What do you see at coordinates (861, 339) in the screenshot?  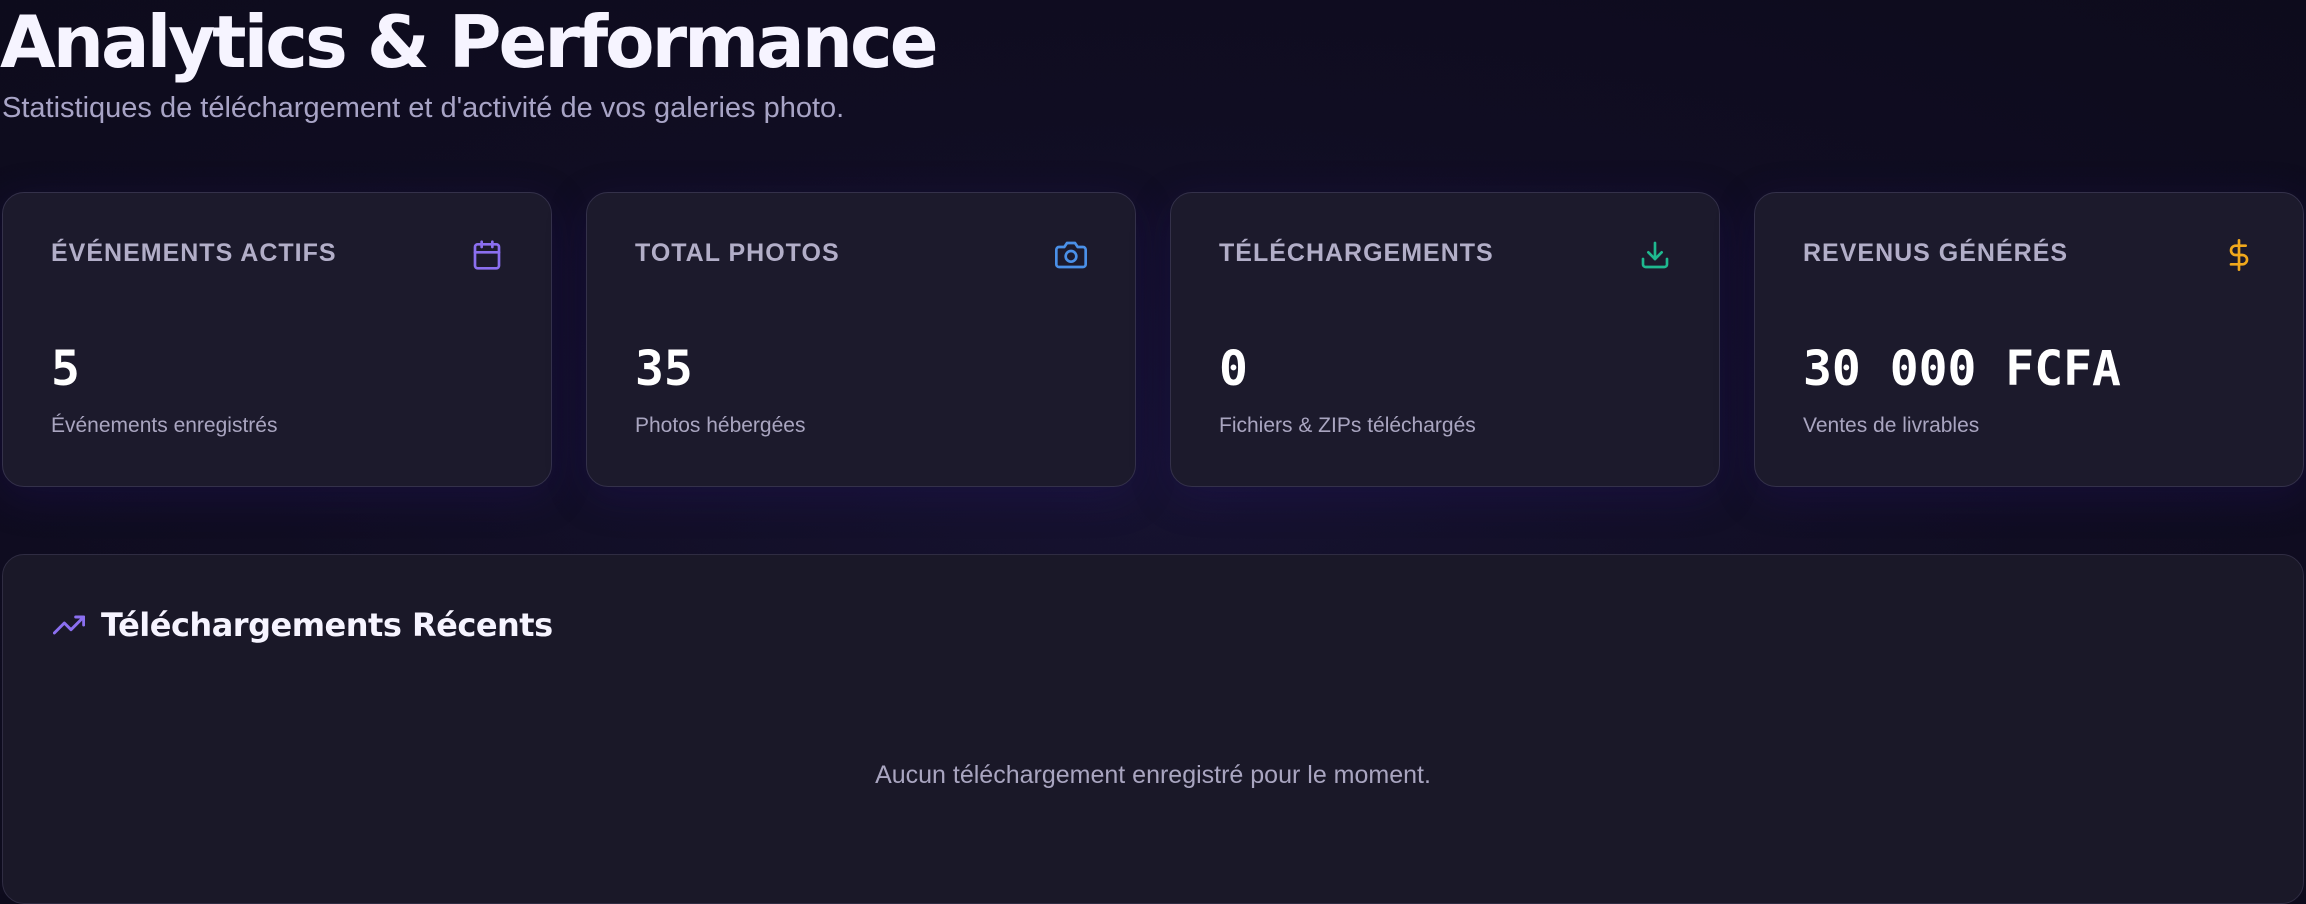 I see `stat-card-photos: TOTAL PHOTOS 35 Photos hébergées` at bounding box center [861, 339].